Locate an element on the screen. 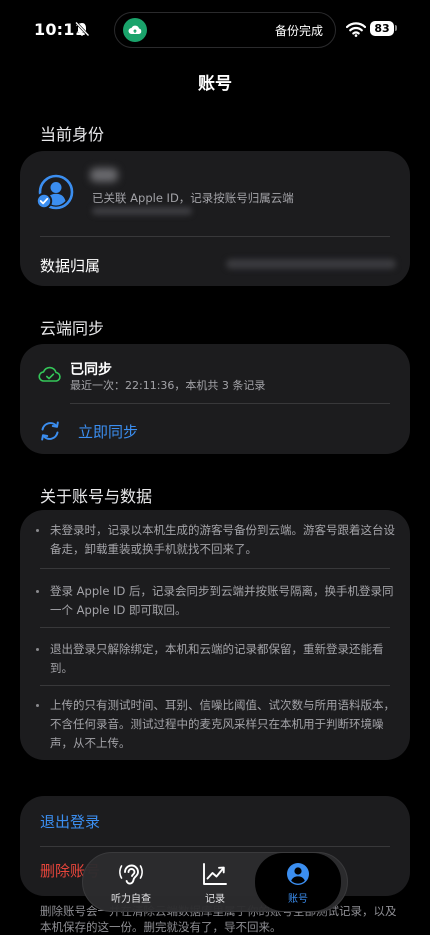 The width and height of the screenshot is (430, 935). battery-level: 83 is located at coordinates (382, 28).